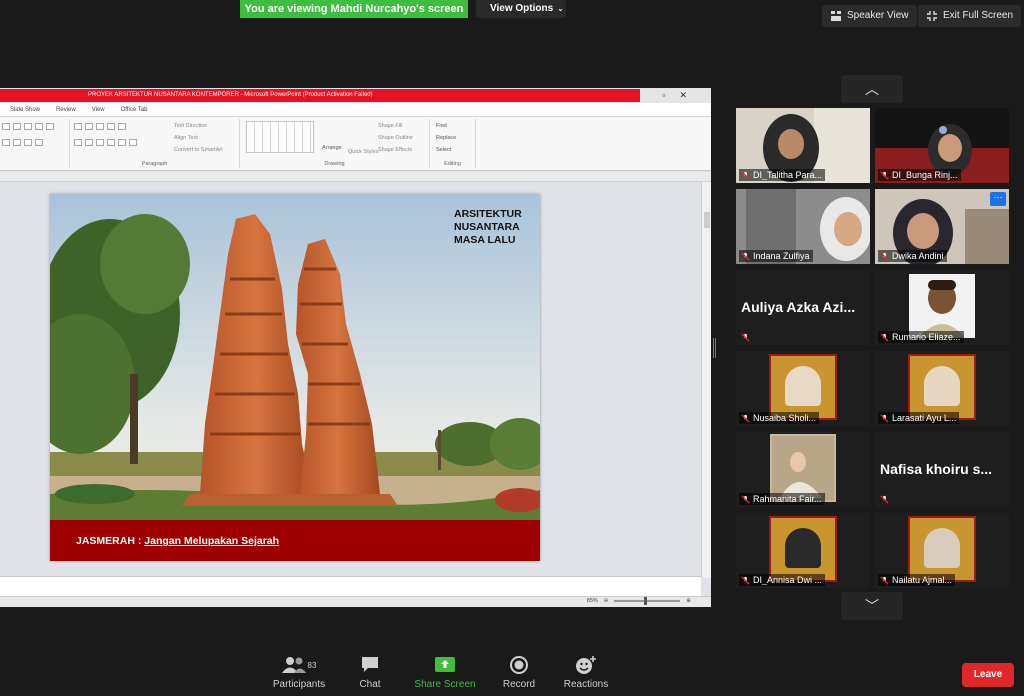  I want to click on text-direction-button: Text Direction, so click(190, 126).